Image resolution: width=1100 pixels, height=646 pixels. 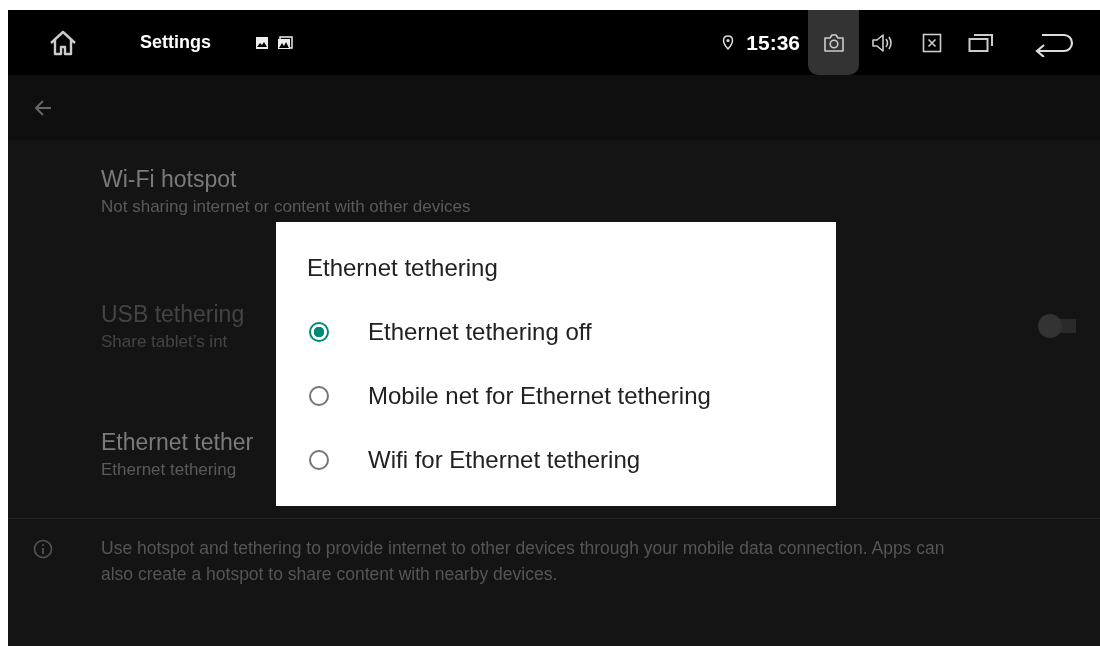 What do you see at coordinates (480, 332) in the screenshot?
I see `option-label: Ethernet tethering off` at bounding box center [480, 332].